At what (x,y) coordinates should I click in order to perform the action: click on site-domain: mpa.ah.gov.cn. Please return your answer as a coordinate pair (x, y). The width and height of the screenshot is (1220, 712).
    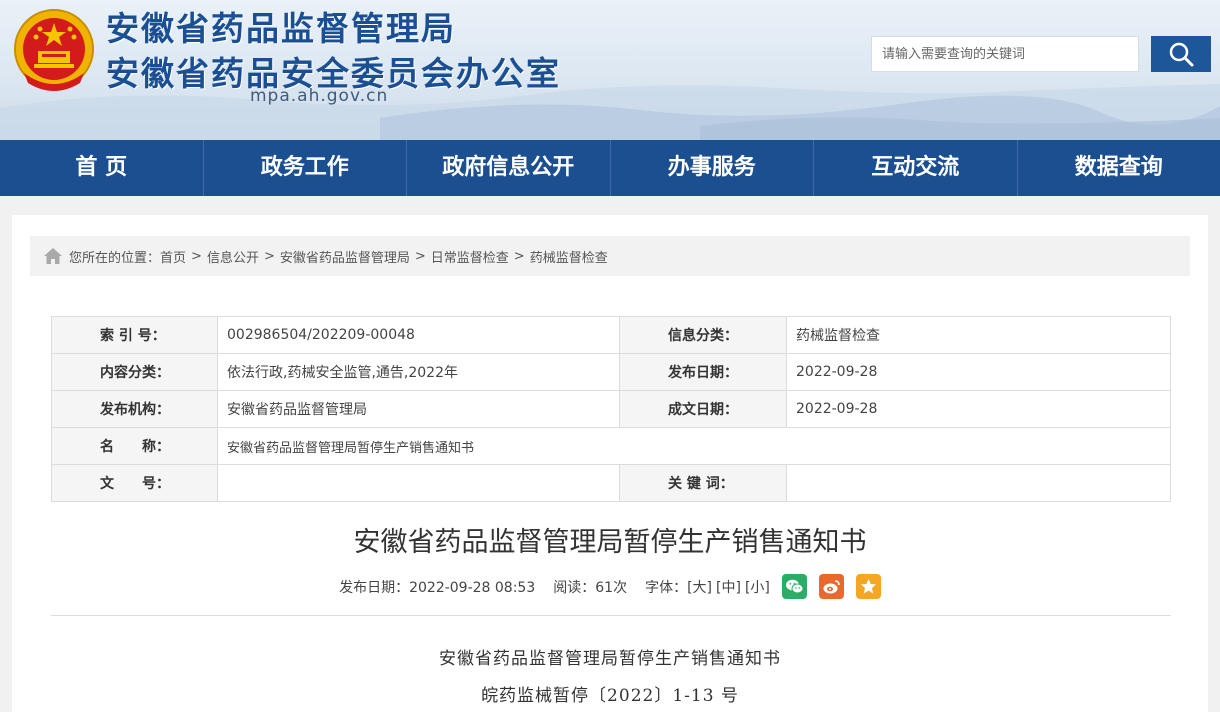
    Looking at the image, I should click on (319, 96).